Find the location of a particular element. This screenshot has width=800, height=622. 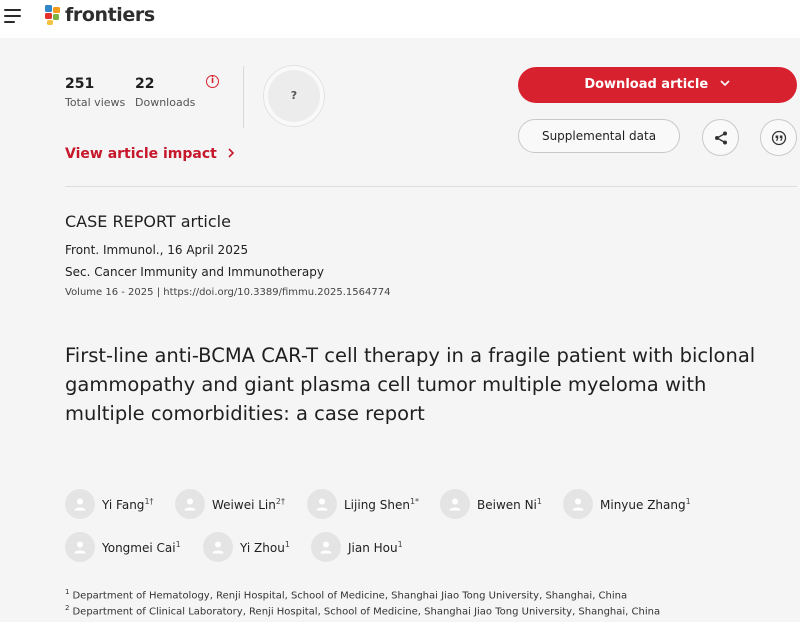

author-name: Lijing Shen1* is located at coordinates (382, 504).